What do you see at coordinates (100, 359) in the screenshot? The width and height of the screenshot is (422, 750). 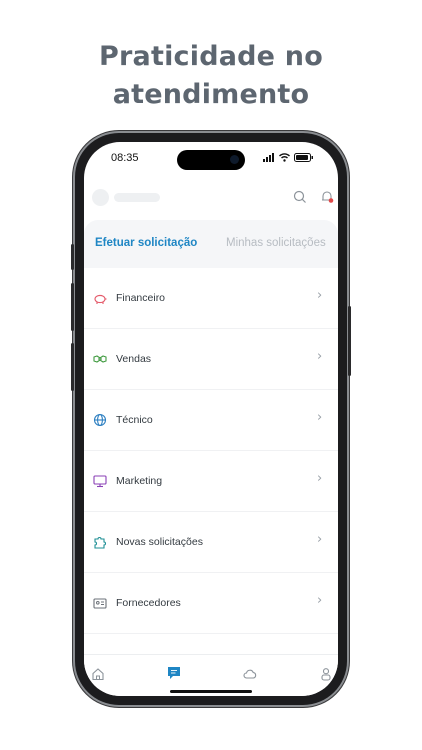 I see `handshake-icon` at bounding box center [100, 359].